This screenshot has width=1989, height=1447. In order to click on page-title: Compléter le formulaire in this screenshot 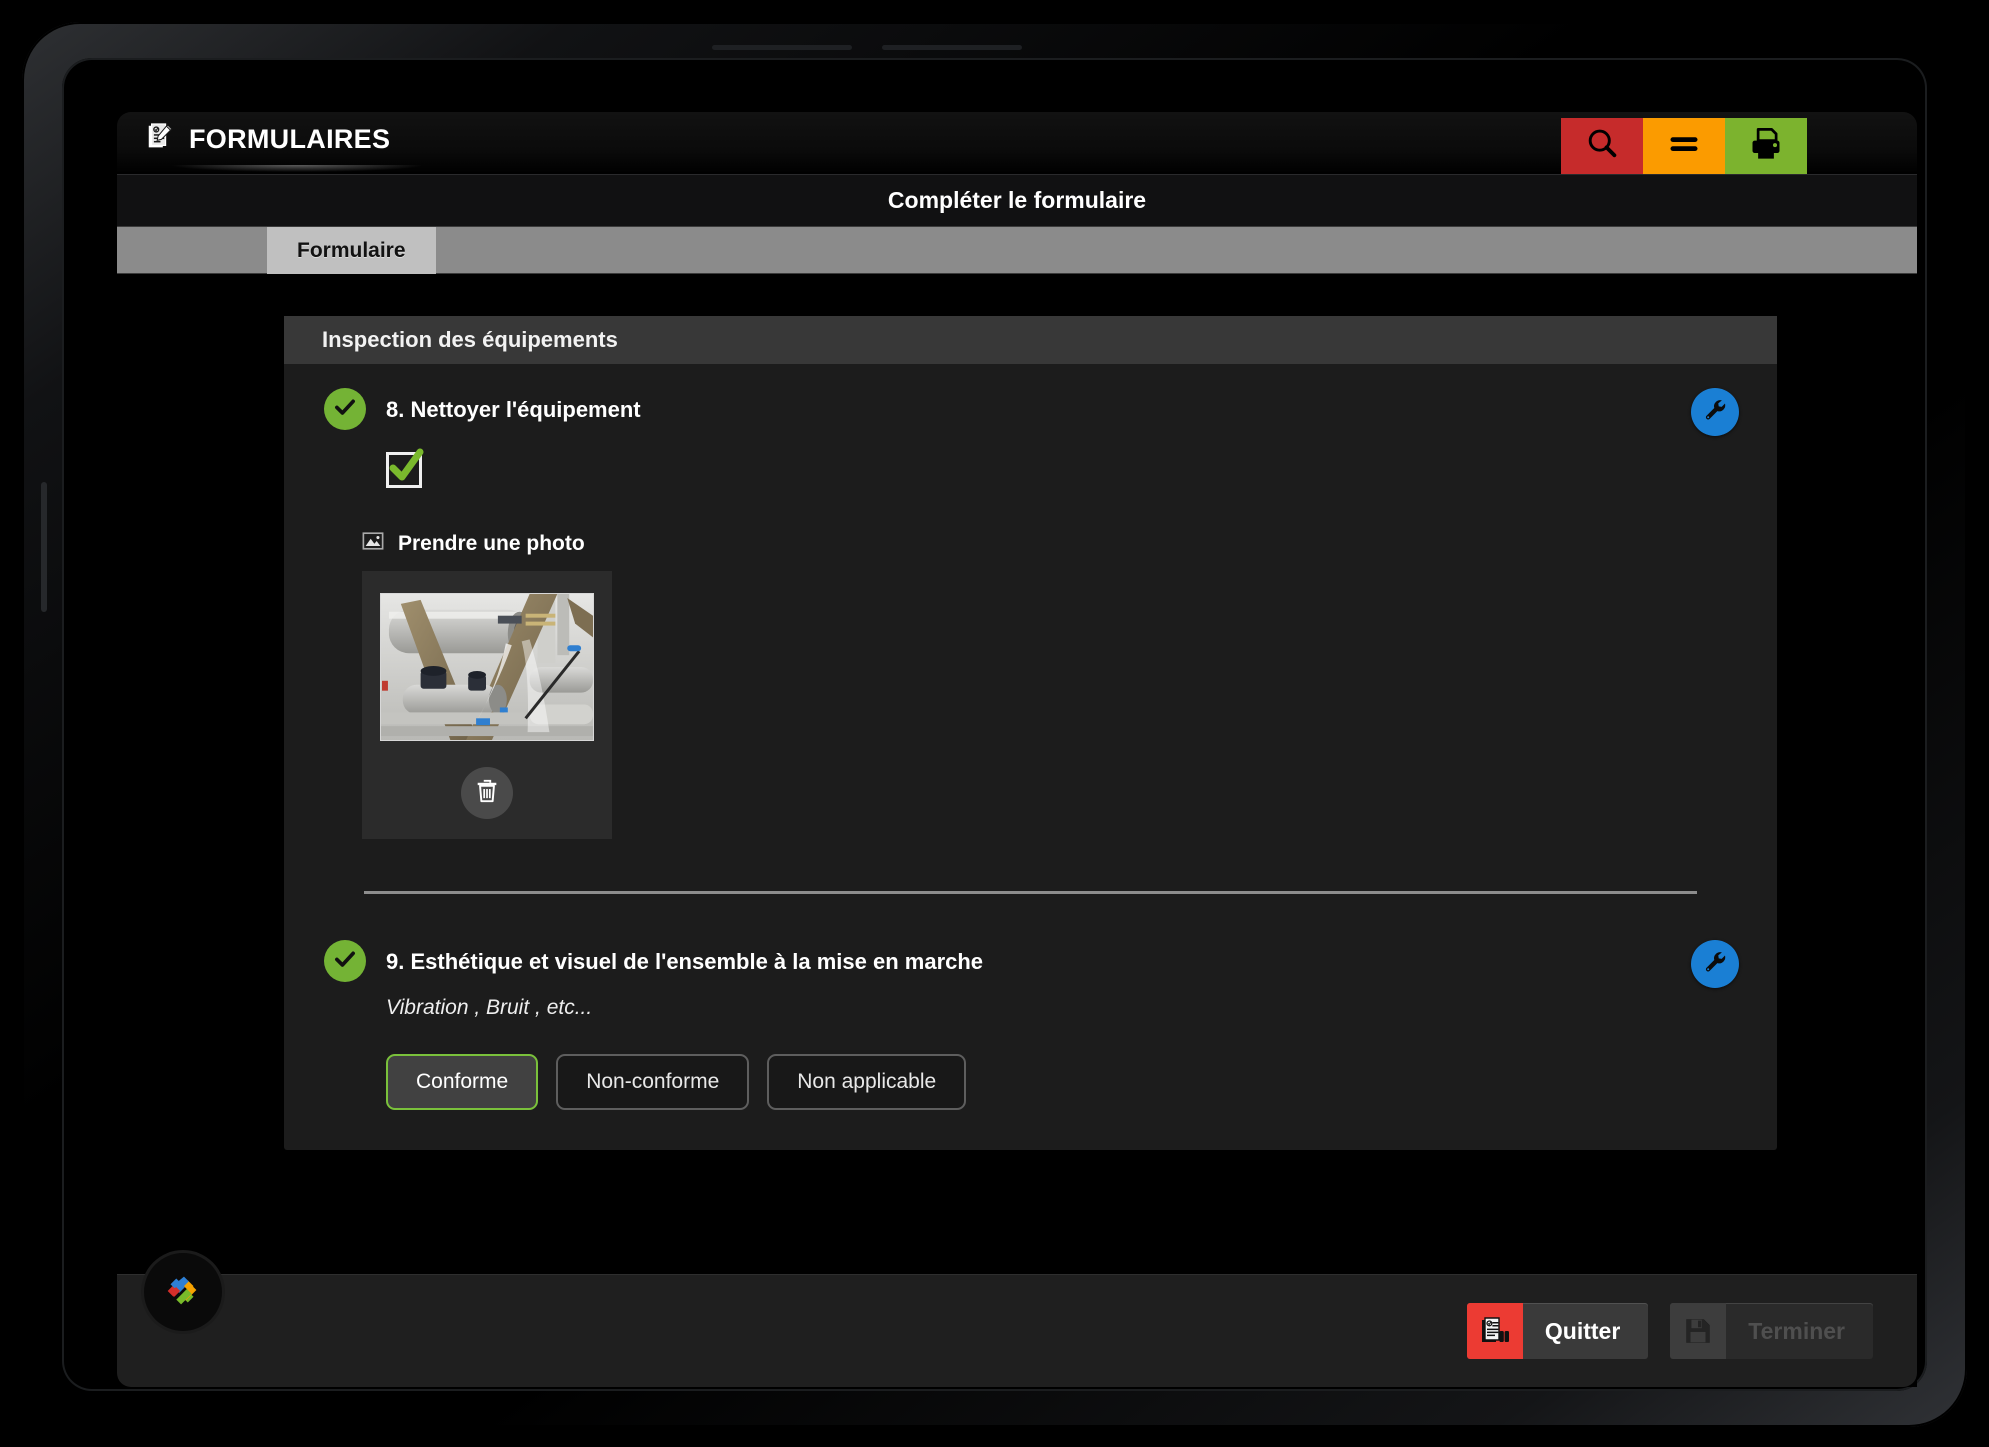, I will do `click(1017, 200)`.